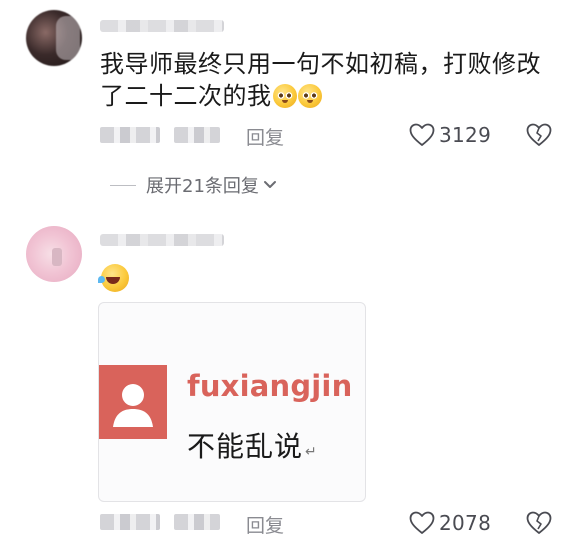 This screenshot has width=584, height=544. I want to click on expand-replies-label: 展开21条回复, so click(202, 186).